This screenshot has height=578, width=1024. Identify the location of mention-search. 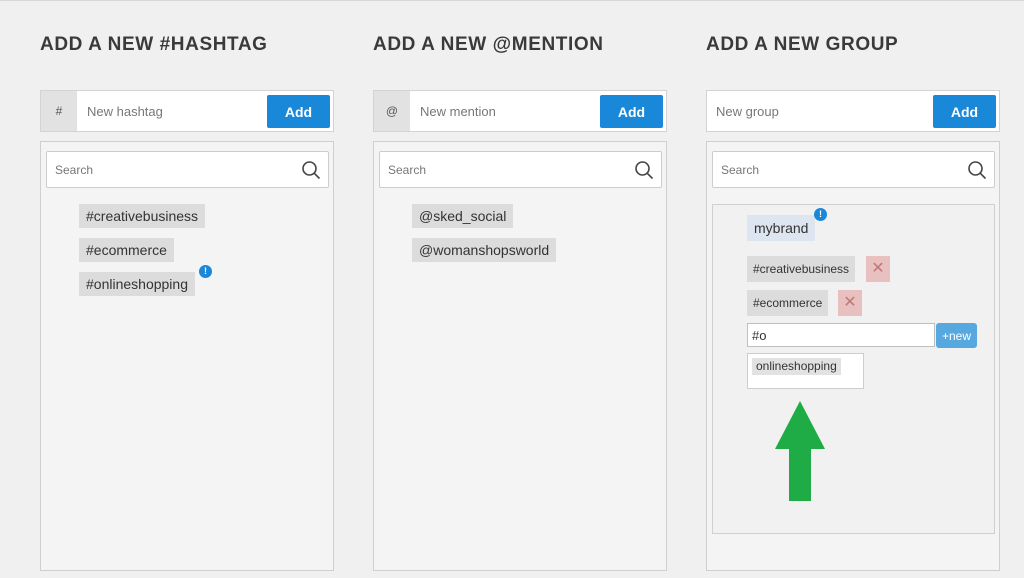
(520, 169).